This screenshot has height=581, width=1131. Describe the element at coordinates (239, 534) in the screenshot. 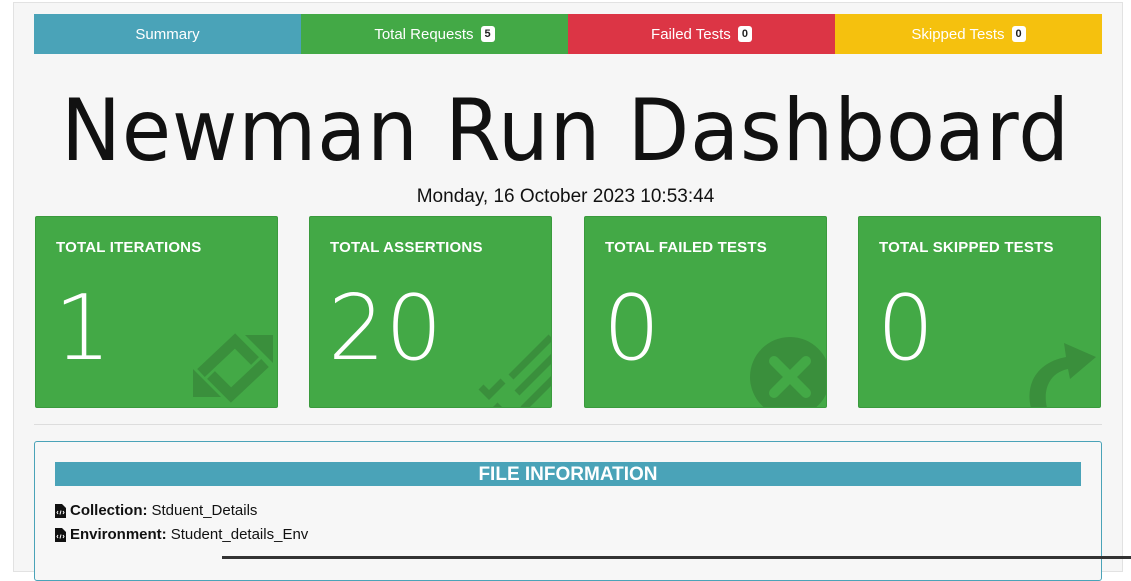

I see `environment-value: Student_details_Env` at that location.